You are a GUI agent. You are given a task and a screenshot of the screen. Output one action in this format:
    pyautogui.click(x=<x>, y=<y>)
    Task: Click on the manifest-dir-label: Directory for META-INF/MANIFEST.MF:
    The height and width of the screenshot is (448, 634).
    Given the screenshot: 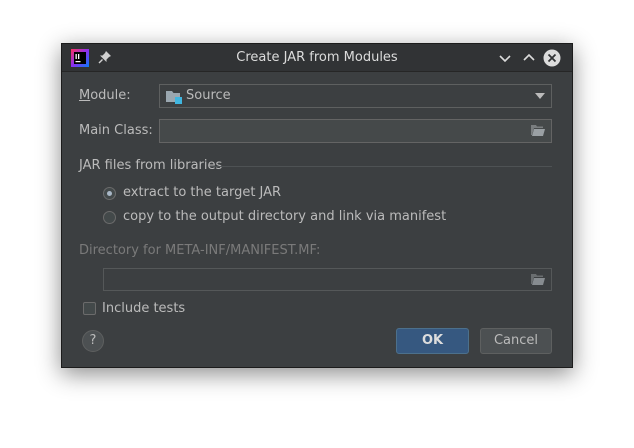 What is the action you would take?
    pyautogui.click(x=200, y=250)
    